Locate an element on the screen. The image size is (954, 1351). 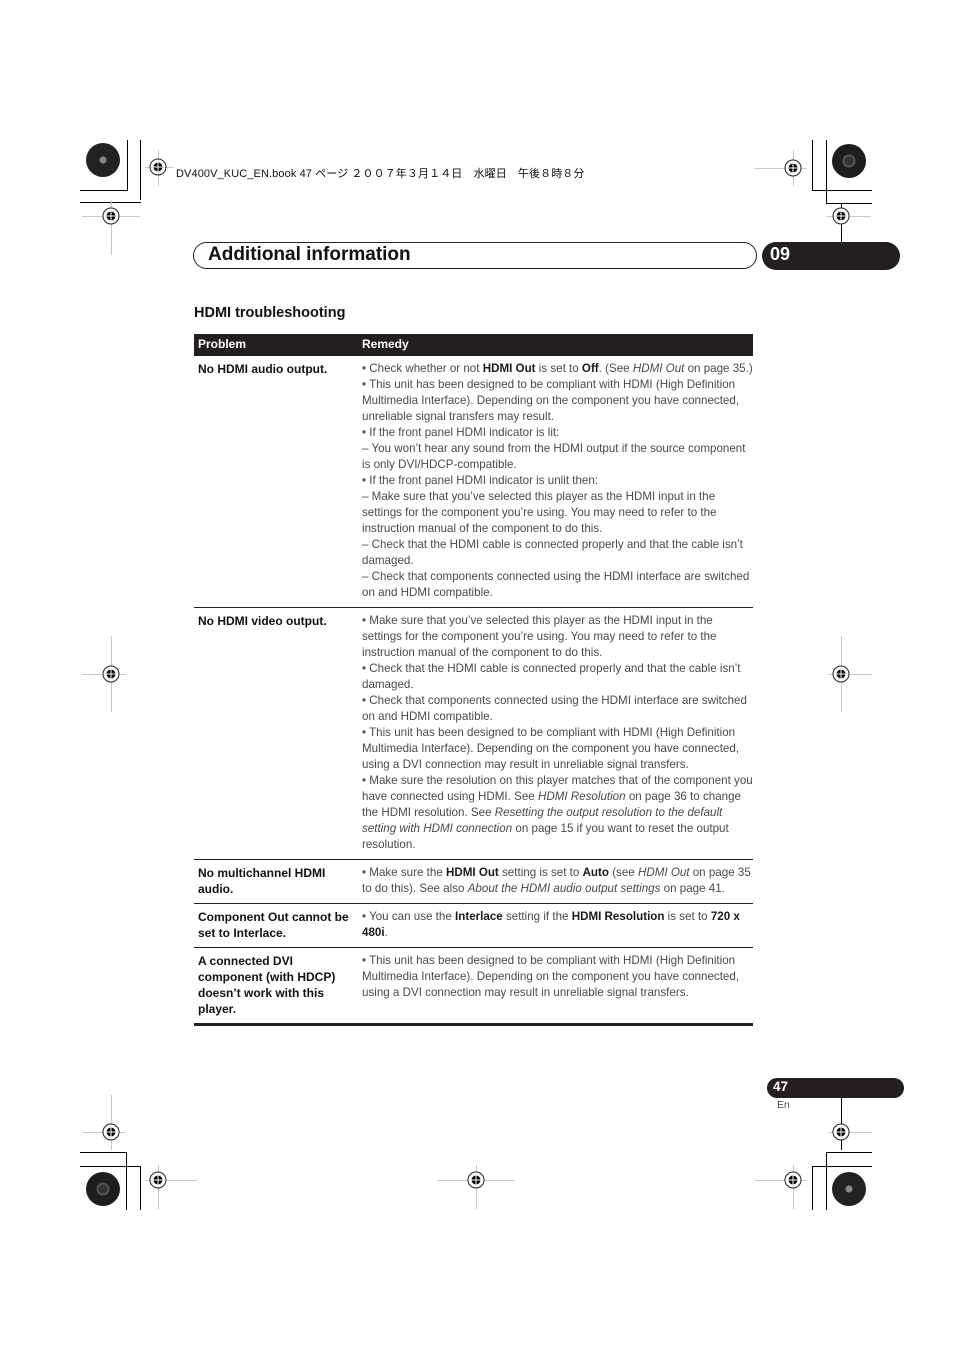
chapter-number-badge: 09 is located at coordinates (831, 256).